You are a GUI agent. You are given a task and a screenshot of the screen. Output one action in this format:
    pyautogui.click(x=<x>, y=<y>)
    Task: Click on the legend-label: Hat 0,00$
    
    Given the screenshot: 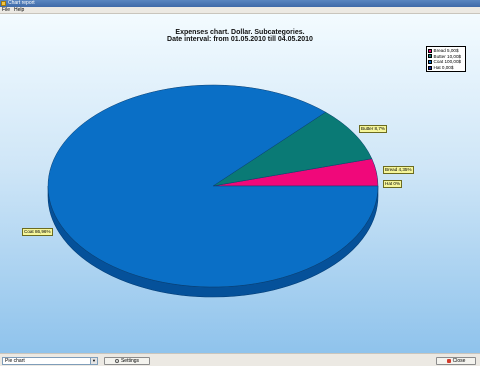 What is the action you would take?
    pyautogui.click(x=443, y=67)
    